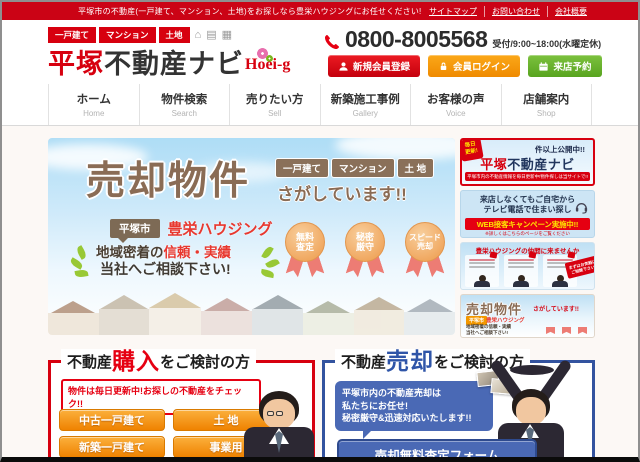 This screenshot has width=640, height=462. Describe the element at coordinates (382, 67) in the screenshot. I see `register-label: 新規会員登録` at that location.